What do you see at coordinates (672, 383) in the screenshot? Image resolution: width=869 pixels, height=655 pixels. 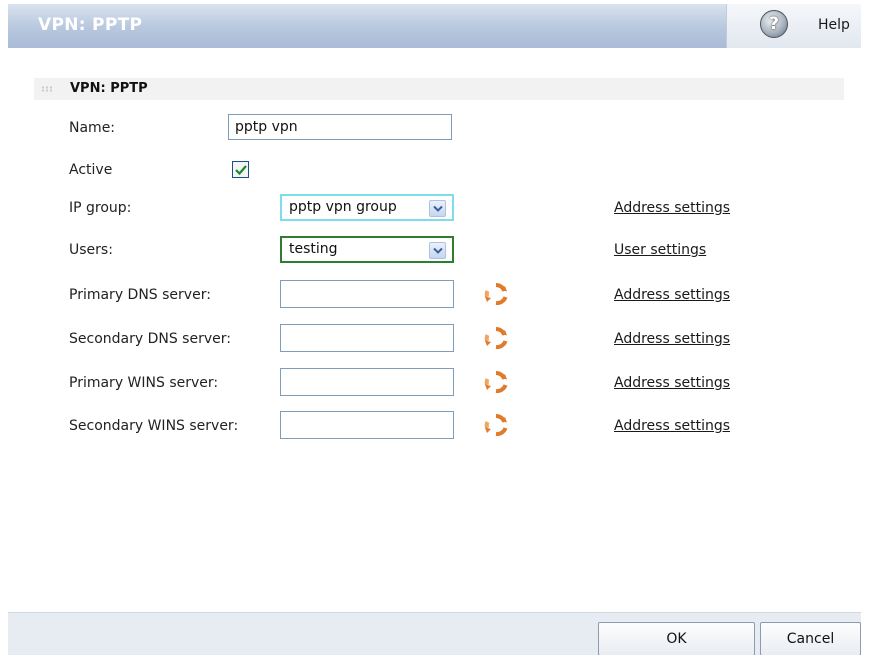 I see `primary-wins-address-settings-link: Address settings` at bounding box center [672, 383].